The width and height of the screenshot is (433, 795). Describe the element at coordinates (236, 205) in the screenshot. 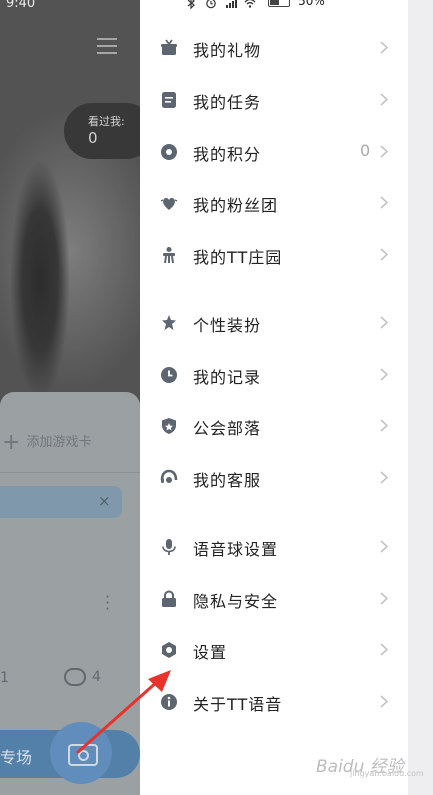

I see `menu-item-label: 我的粉丝团` at that location.